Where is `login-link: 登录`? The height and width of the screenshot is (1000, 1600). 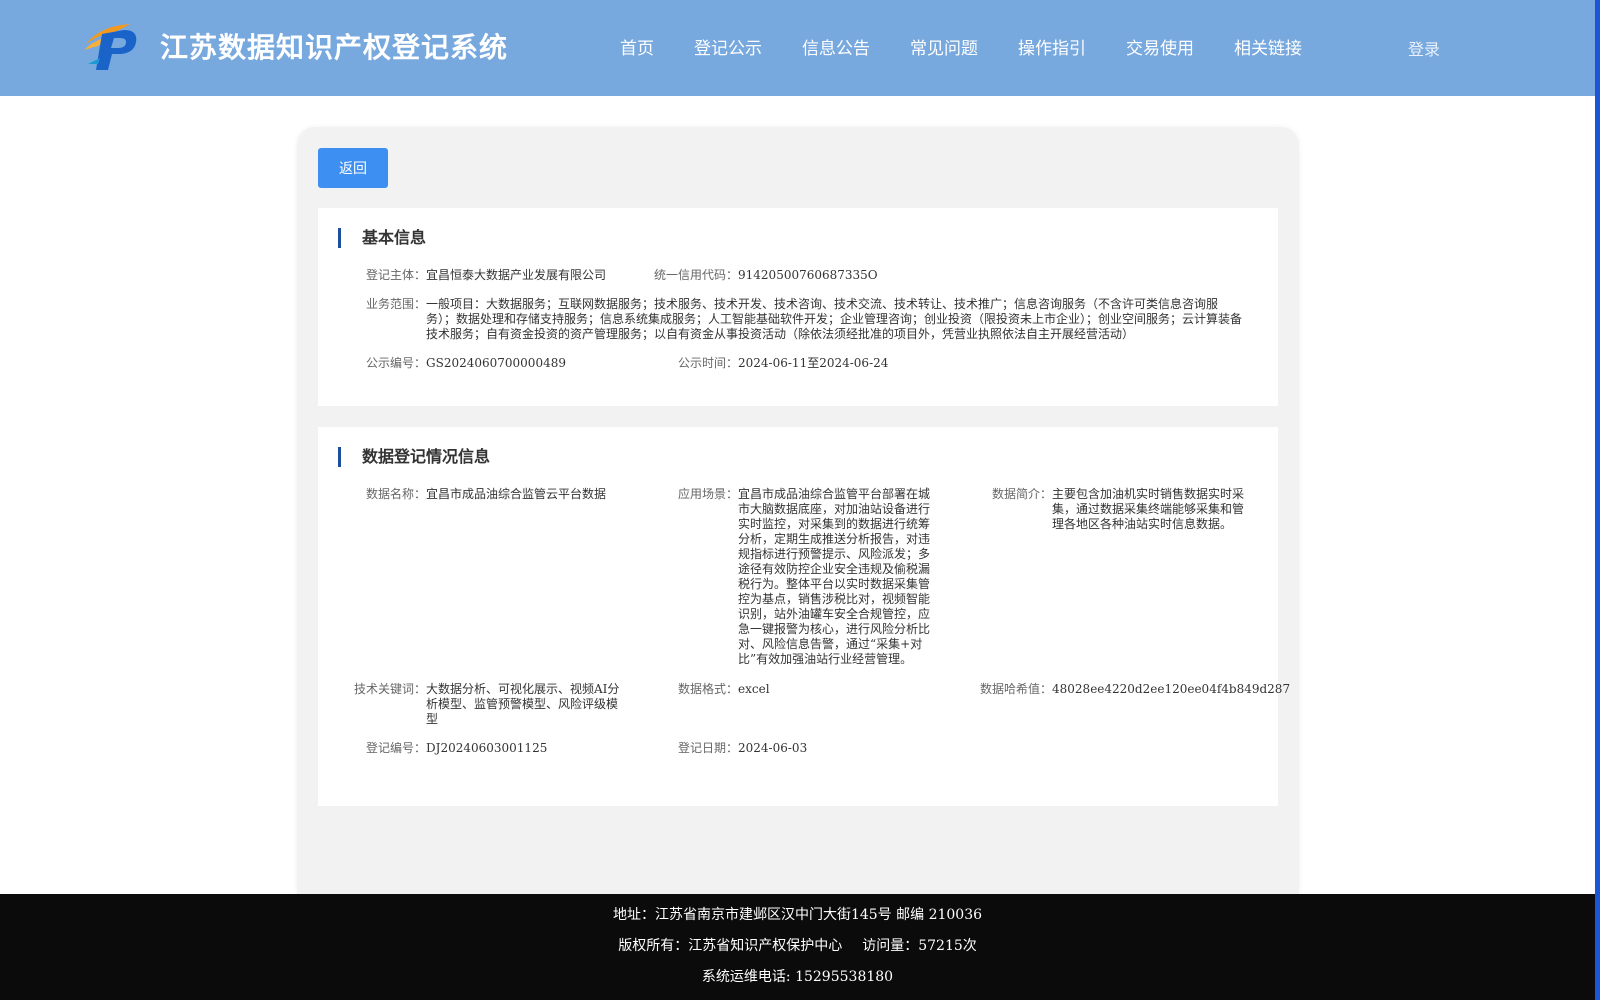
login-link: 登录 is located at coordinates (1424, 48).